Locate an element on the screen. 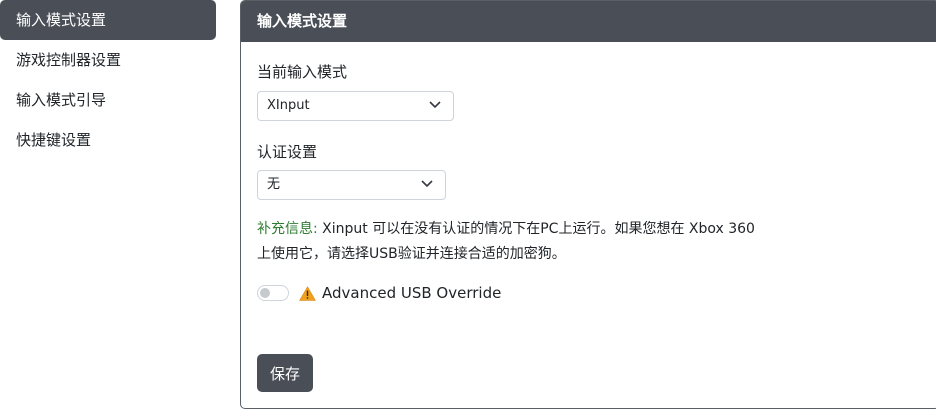  input-mode-select: XInput is located at coordinates (355, 106).